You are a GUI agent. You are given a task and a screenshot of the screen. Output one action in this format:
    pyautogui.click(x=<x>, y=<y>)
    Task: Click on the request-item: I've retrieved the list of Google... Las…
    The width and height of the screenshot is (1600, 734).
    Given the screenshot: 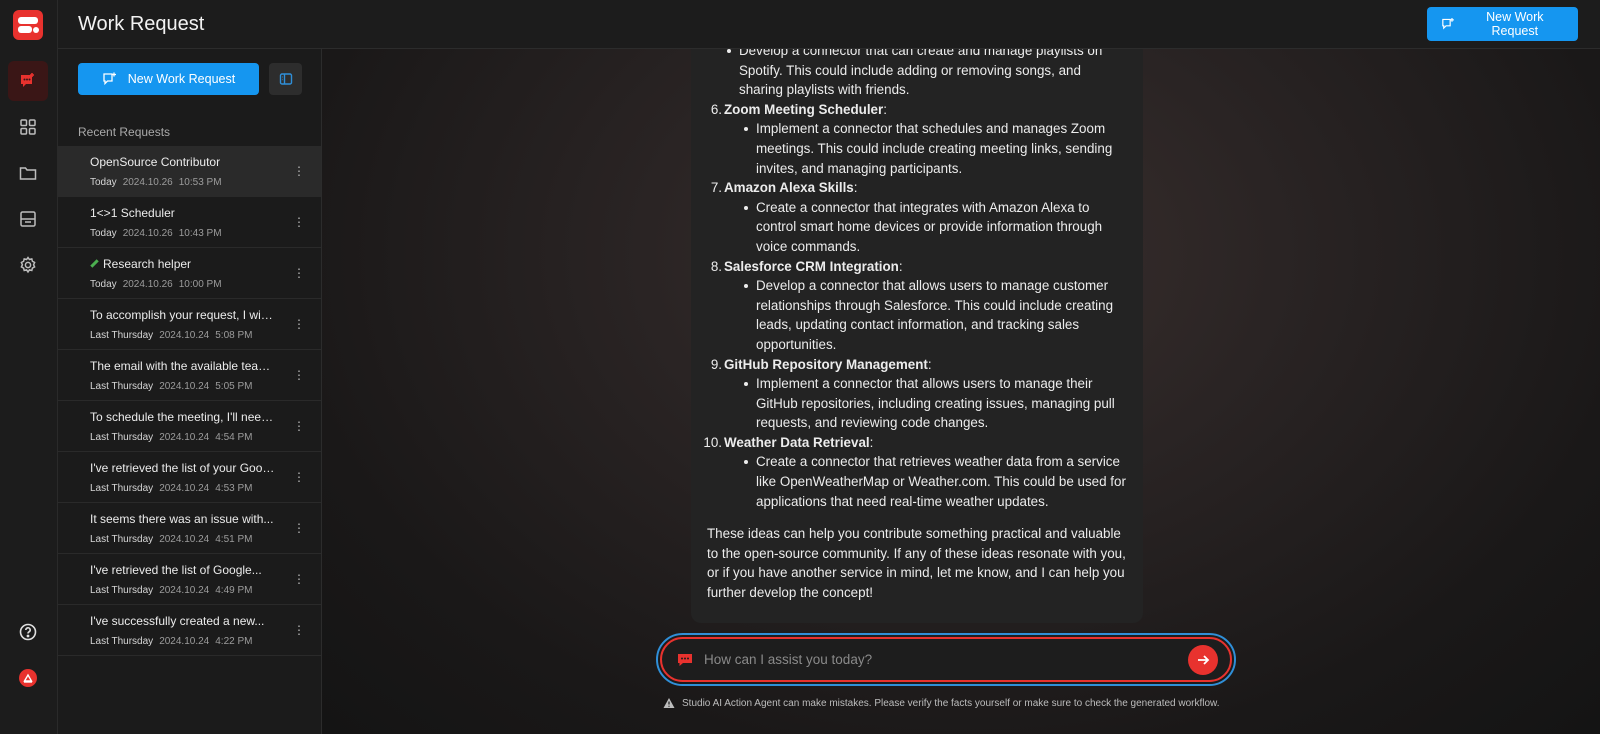 What is the action you would take?
    pyautogui.click(x=189, y=579)
    